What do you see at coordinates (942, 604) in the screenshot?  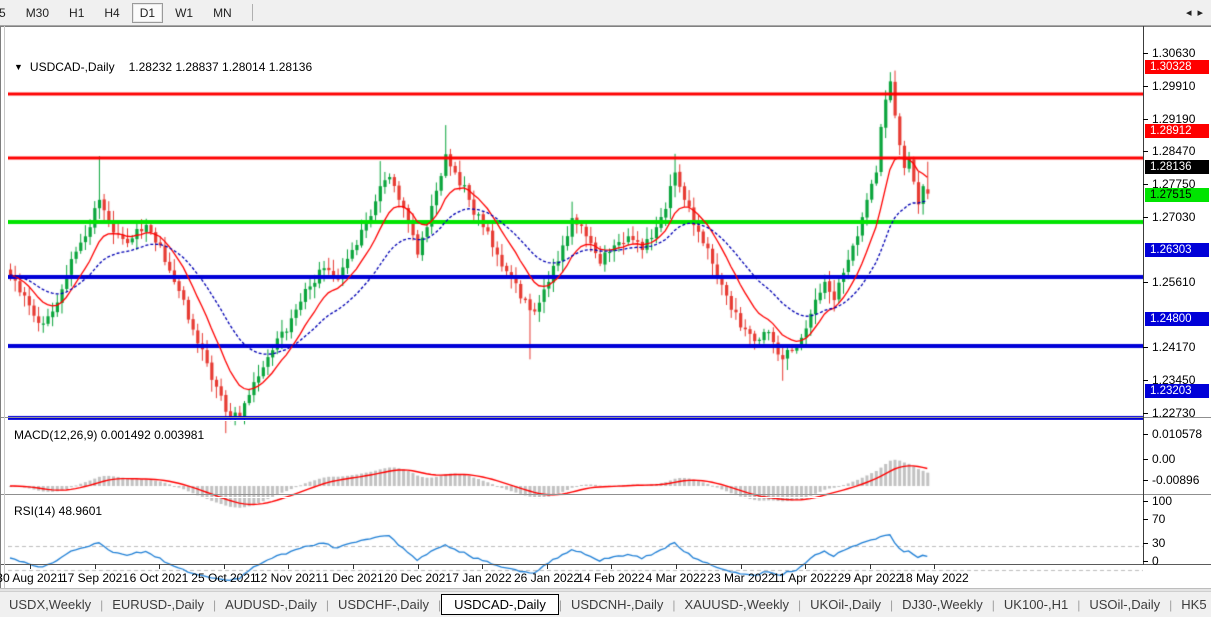 I see `tab-dj30-weekly: DJ30-,Weekly` at bounding box center [942, 604].